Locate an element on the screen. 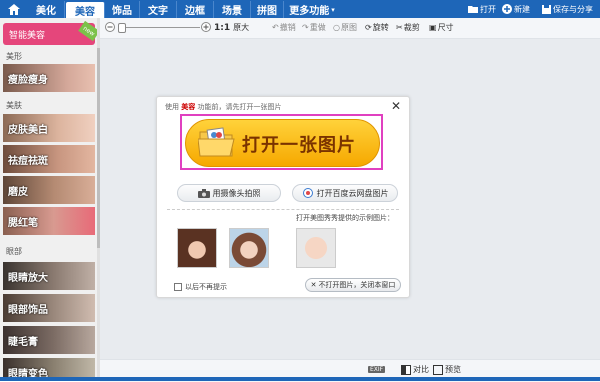 The image size is (600, 382). tab-beautify: 美化 is located at coordinates (46, 9).